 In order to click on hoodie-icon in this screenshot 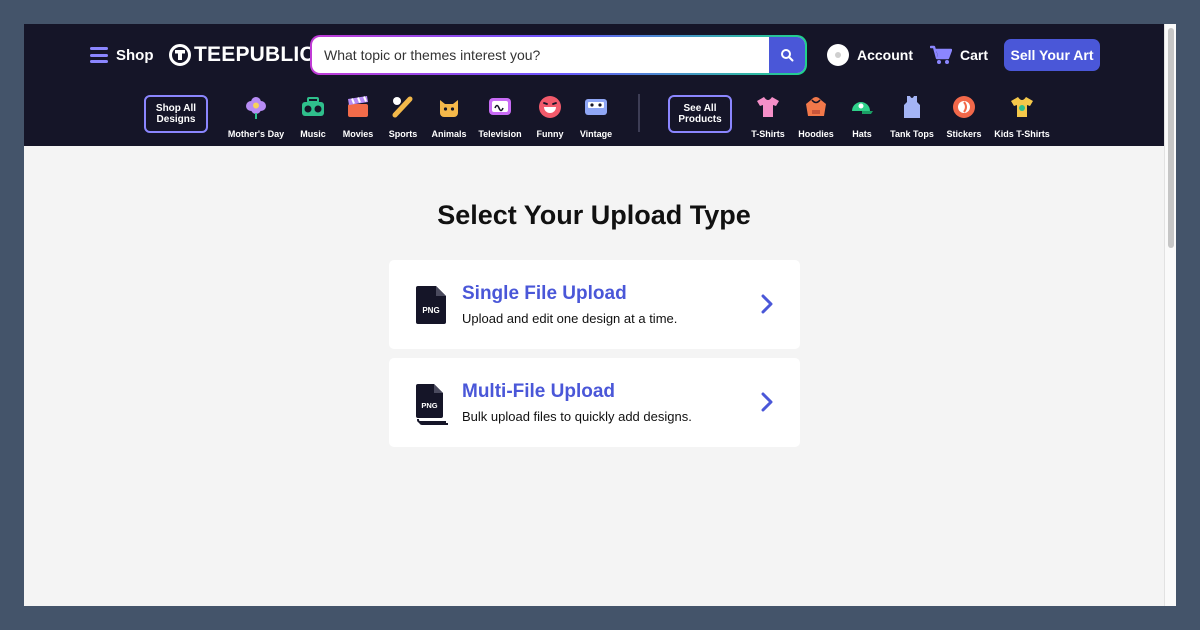, I will do `click(816, 106)`.